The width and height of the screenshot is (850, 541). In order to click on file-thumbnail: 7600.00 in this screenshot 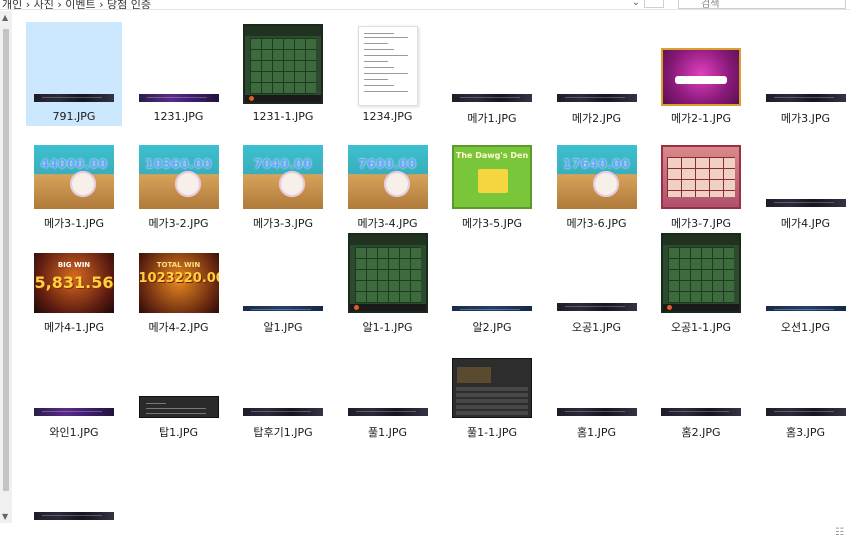, I will do `click(388, 169)`.